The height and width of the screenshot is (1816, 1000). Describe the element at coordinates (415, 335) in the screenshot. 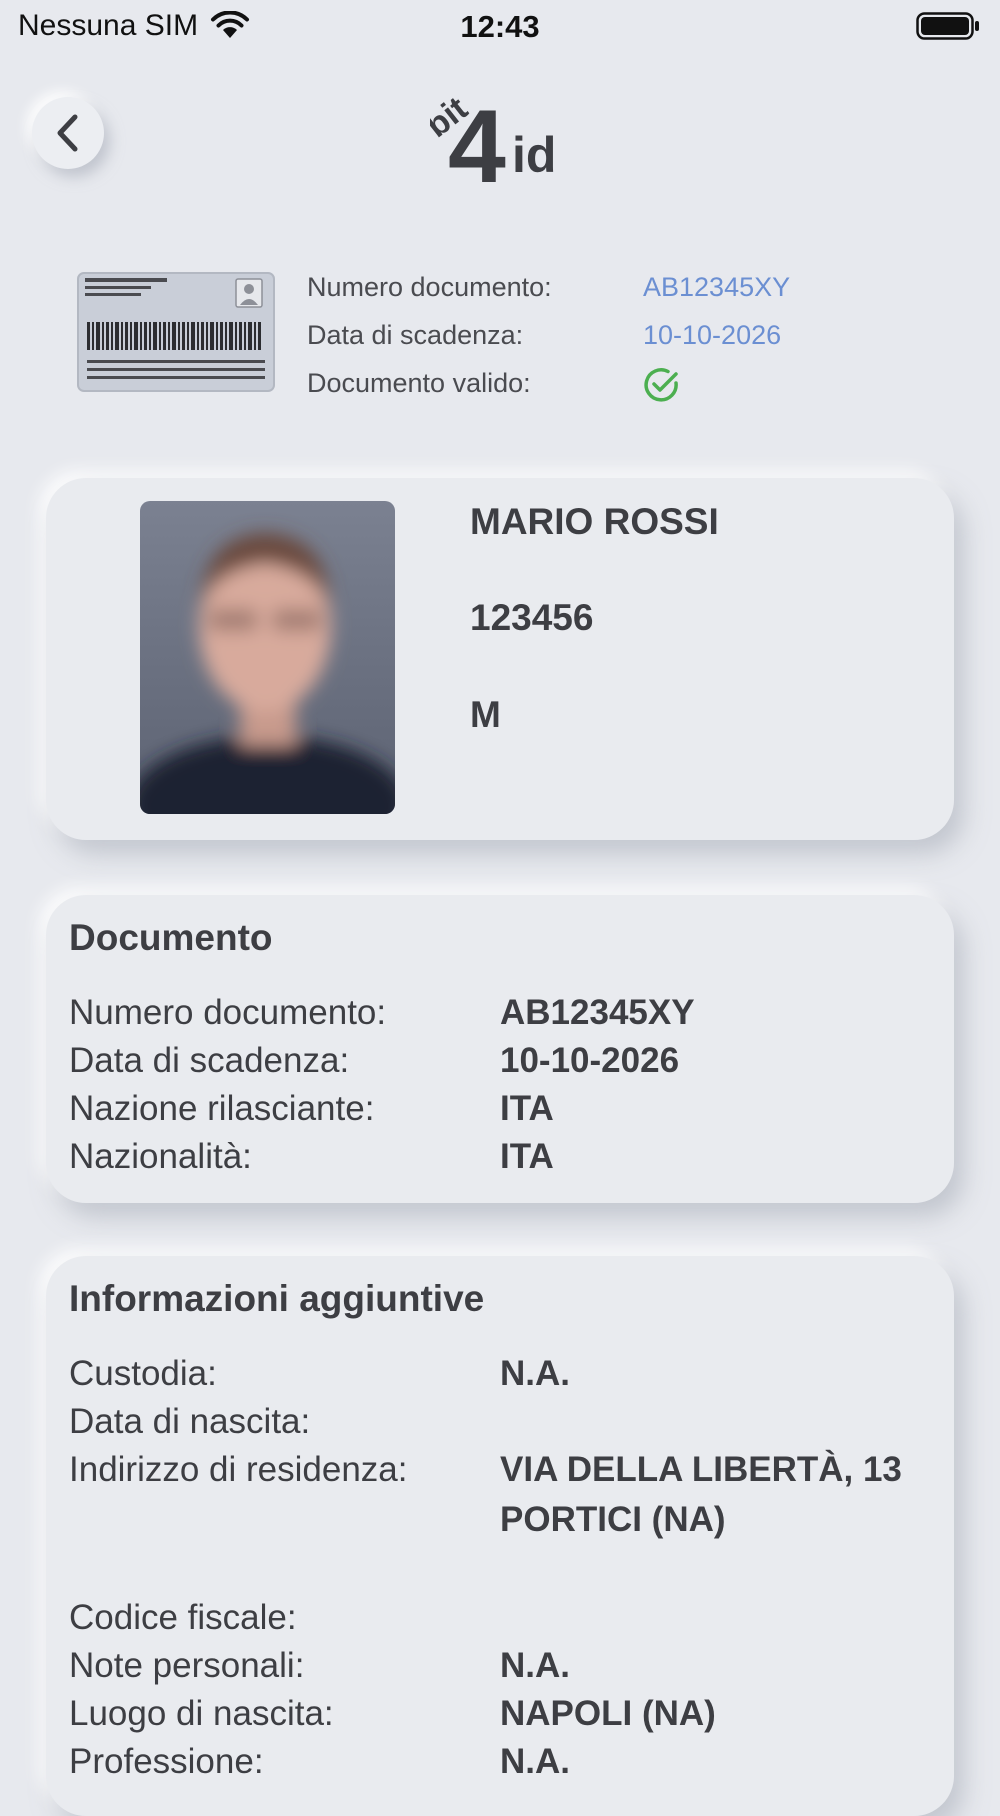

I see `summary-label: Data di scadenza:` at that location.